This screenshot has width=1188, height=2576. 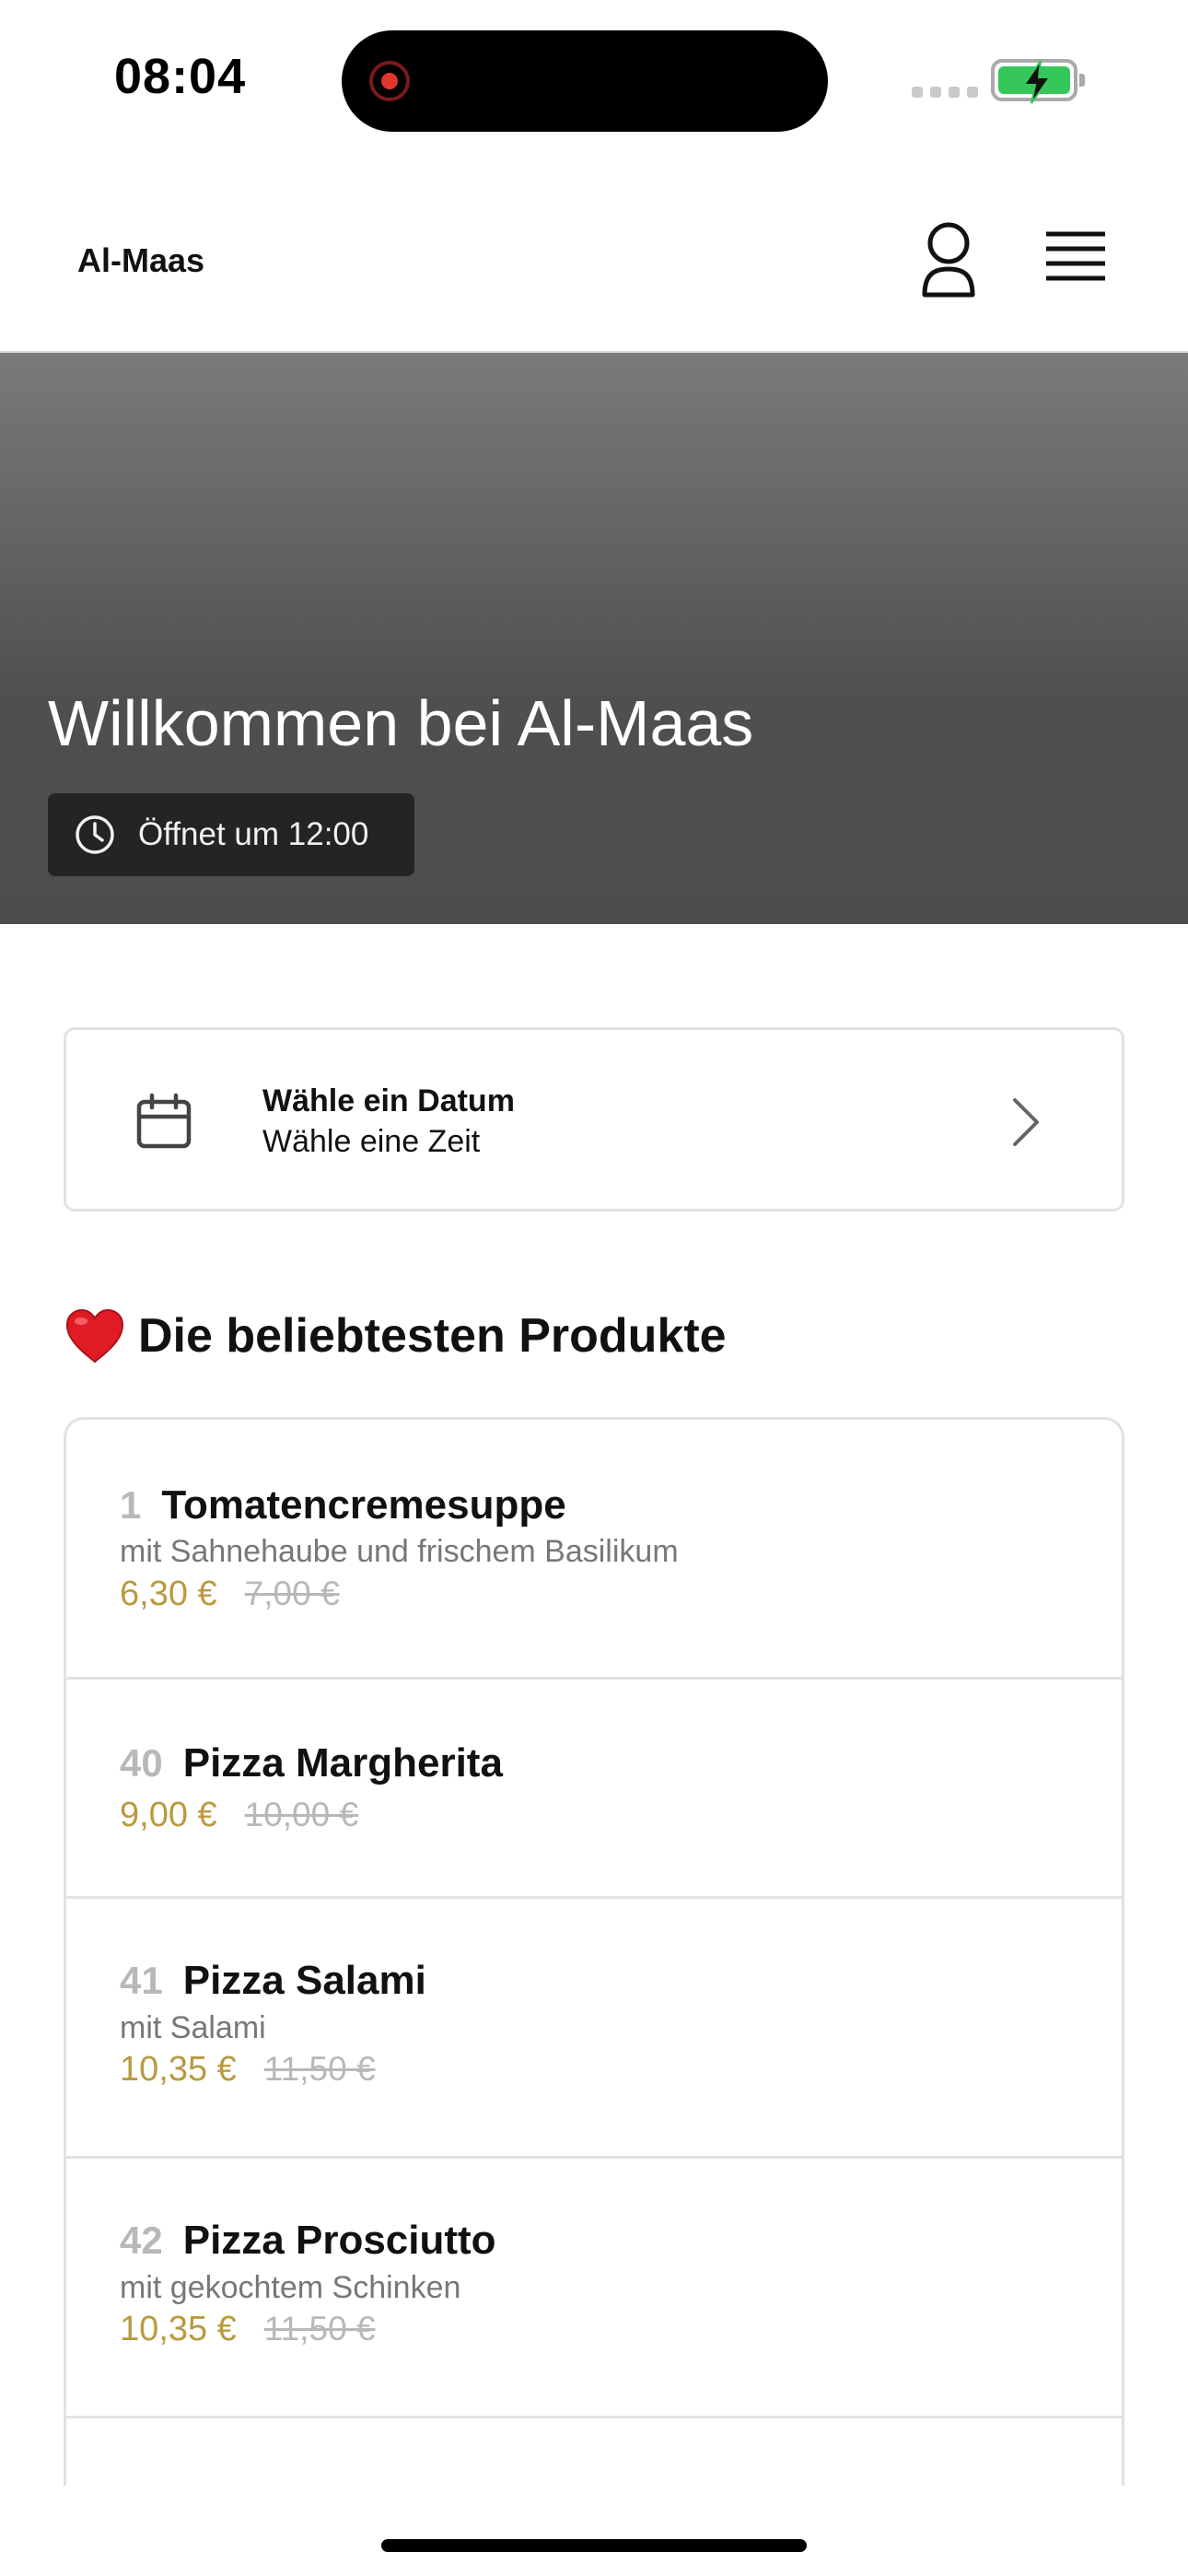 I want to click on product-price: 6,30 €, so click(x=168, y=1594).